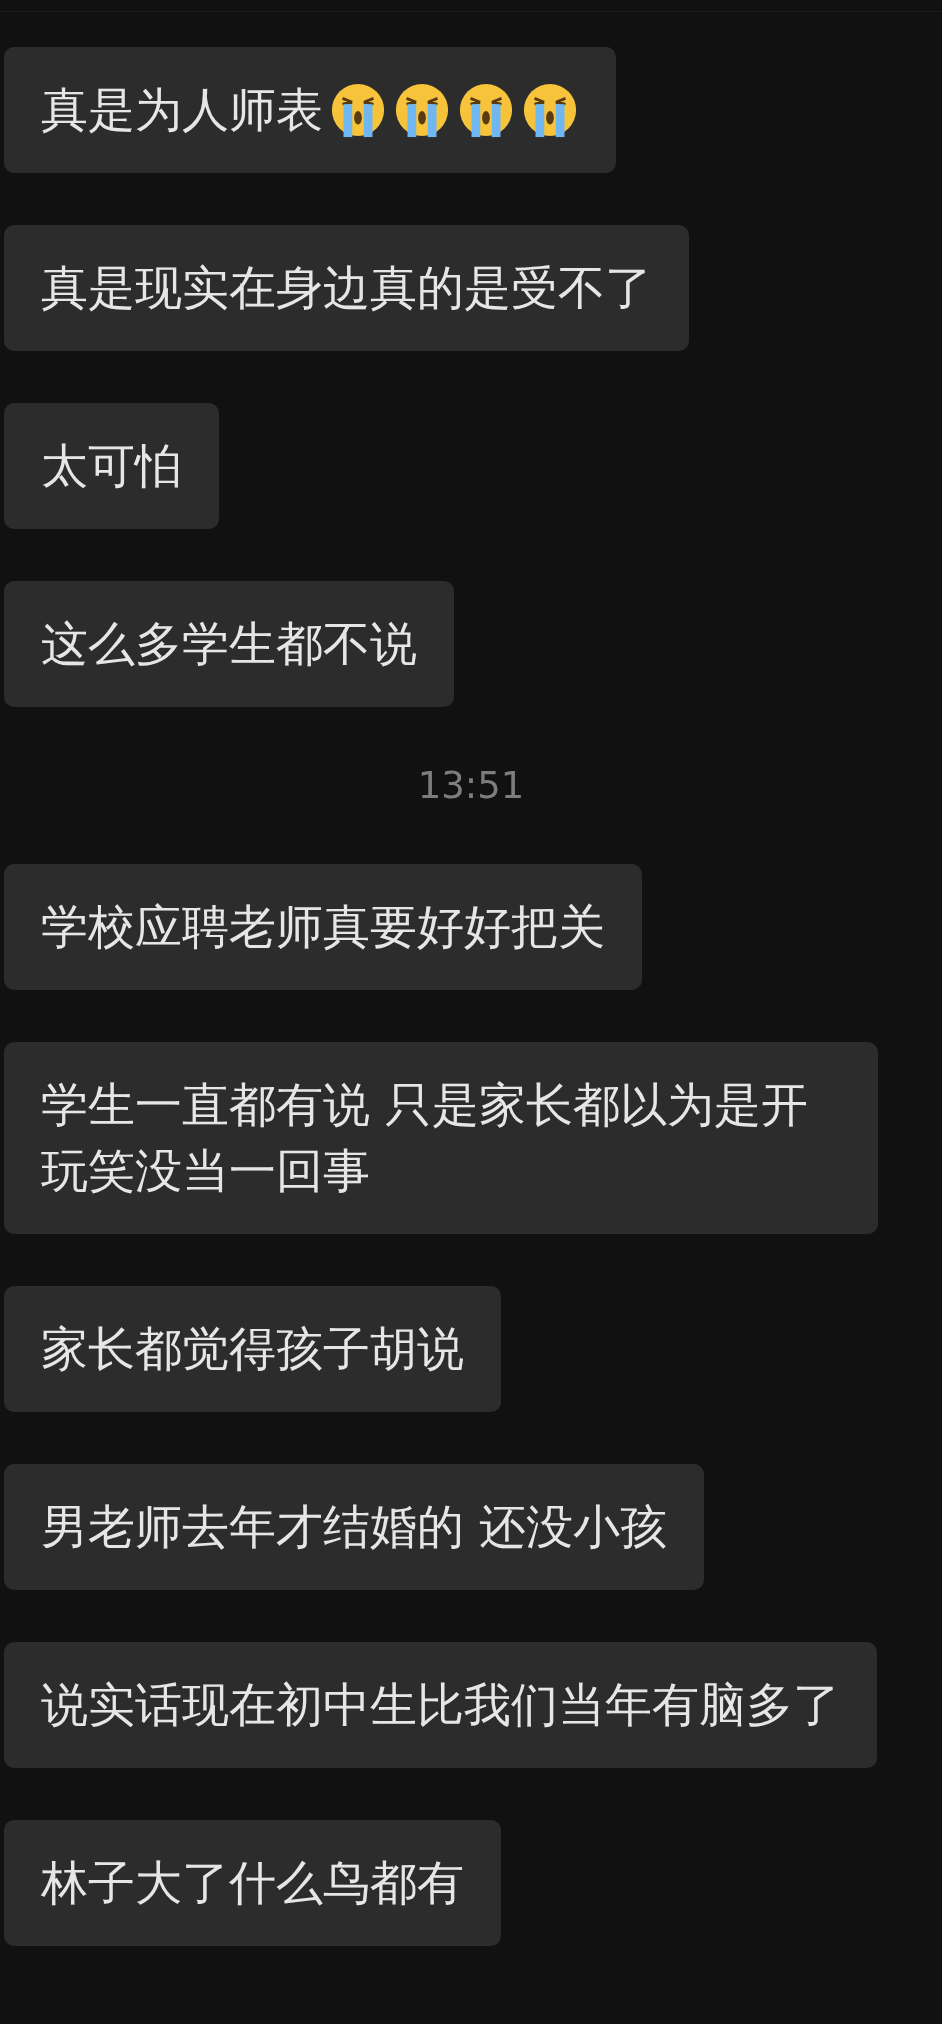  Describe the element at coordinates (323, 927) in the screenshot. I see `message-text: 学校应聘老师真要好好把关` at that location.